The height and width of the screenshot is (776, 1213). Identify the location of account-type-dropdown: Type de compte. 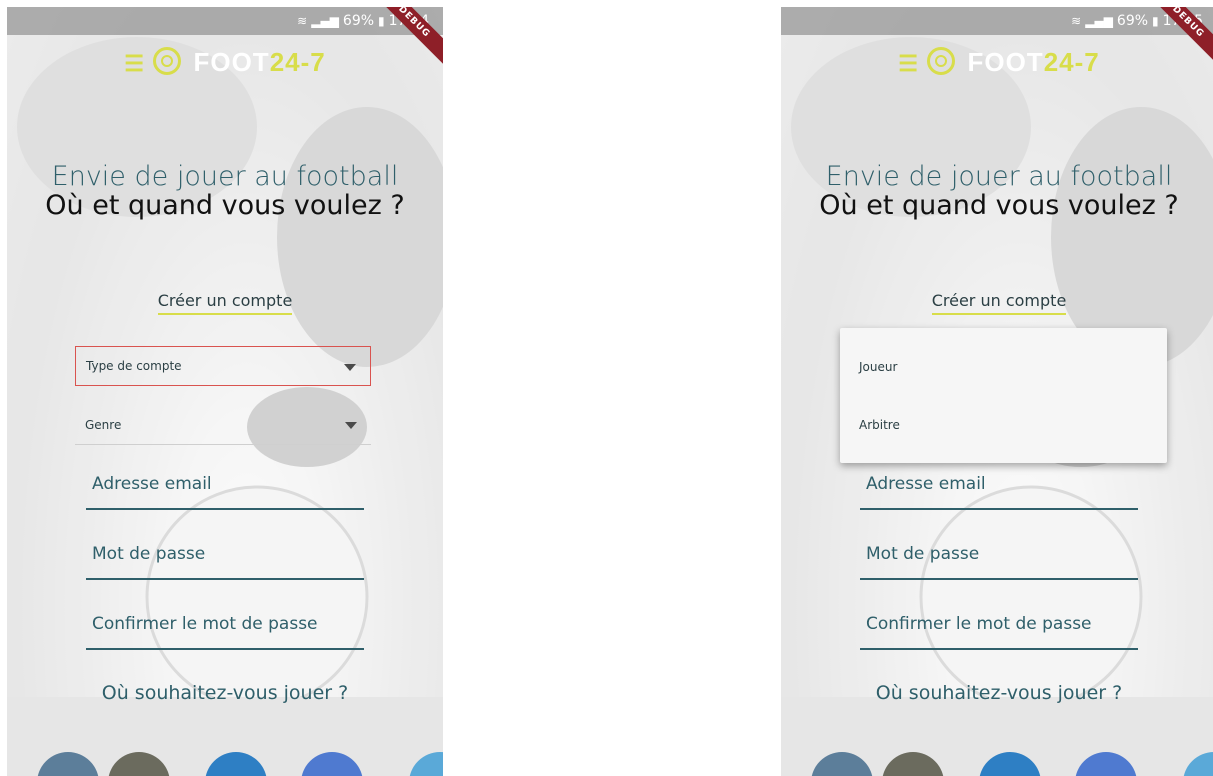
(223, 366).